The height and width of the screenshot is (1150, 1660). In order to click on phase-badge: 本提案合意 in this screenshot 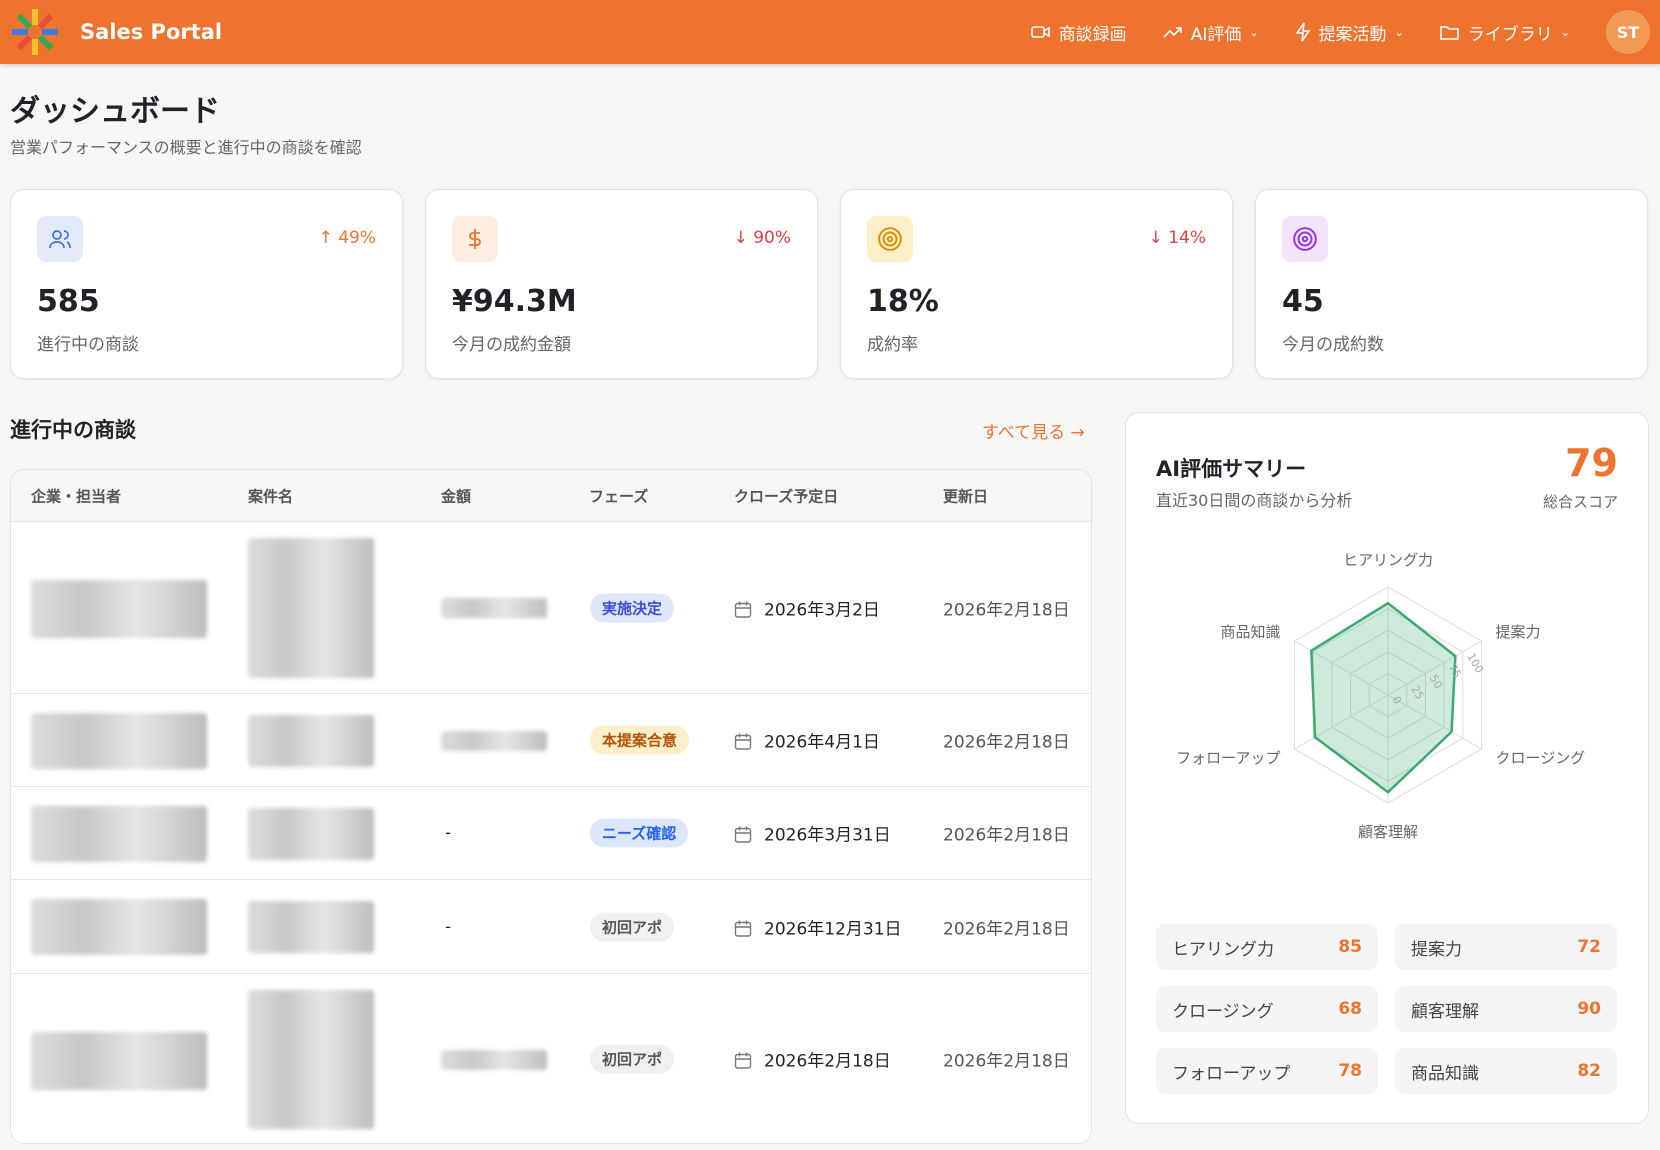, I will do `click(640, 740)`.